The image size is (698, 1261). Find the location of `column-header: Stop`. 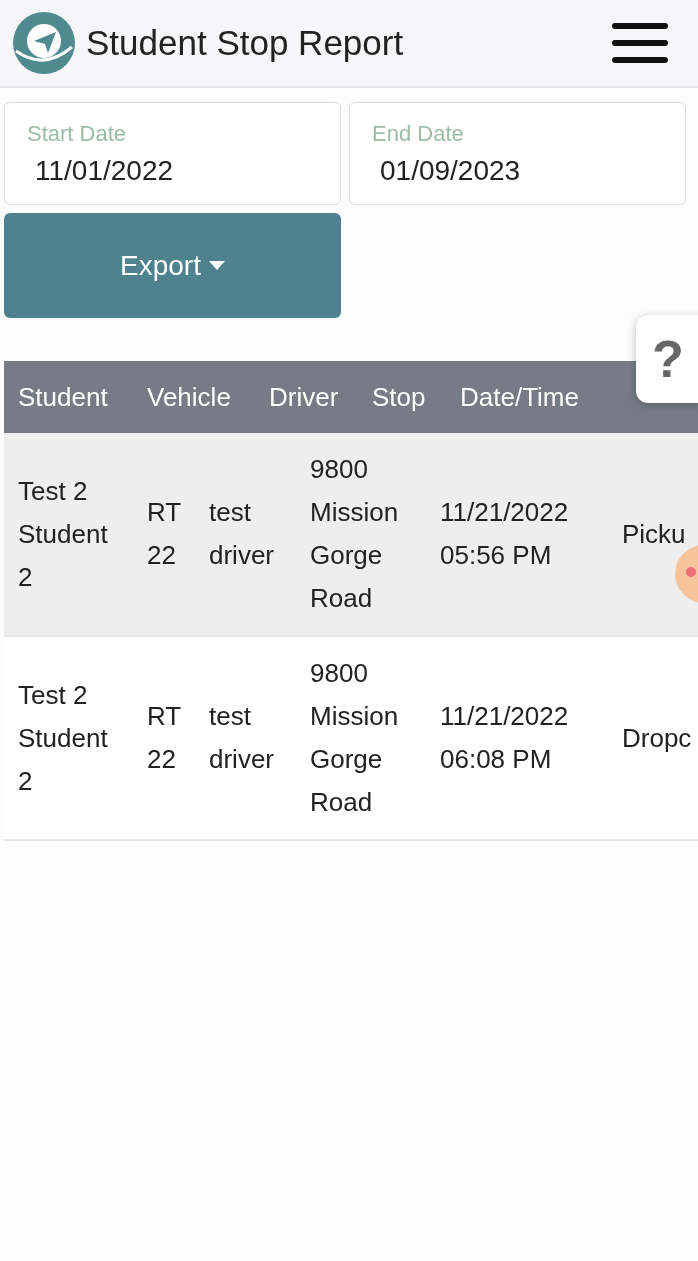

column-header: Stop is located at coordinates (402, 397).